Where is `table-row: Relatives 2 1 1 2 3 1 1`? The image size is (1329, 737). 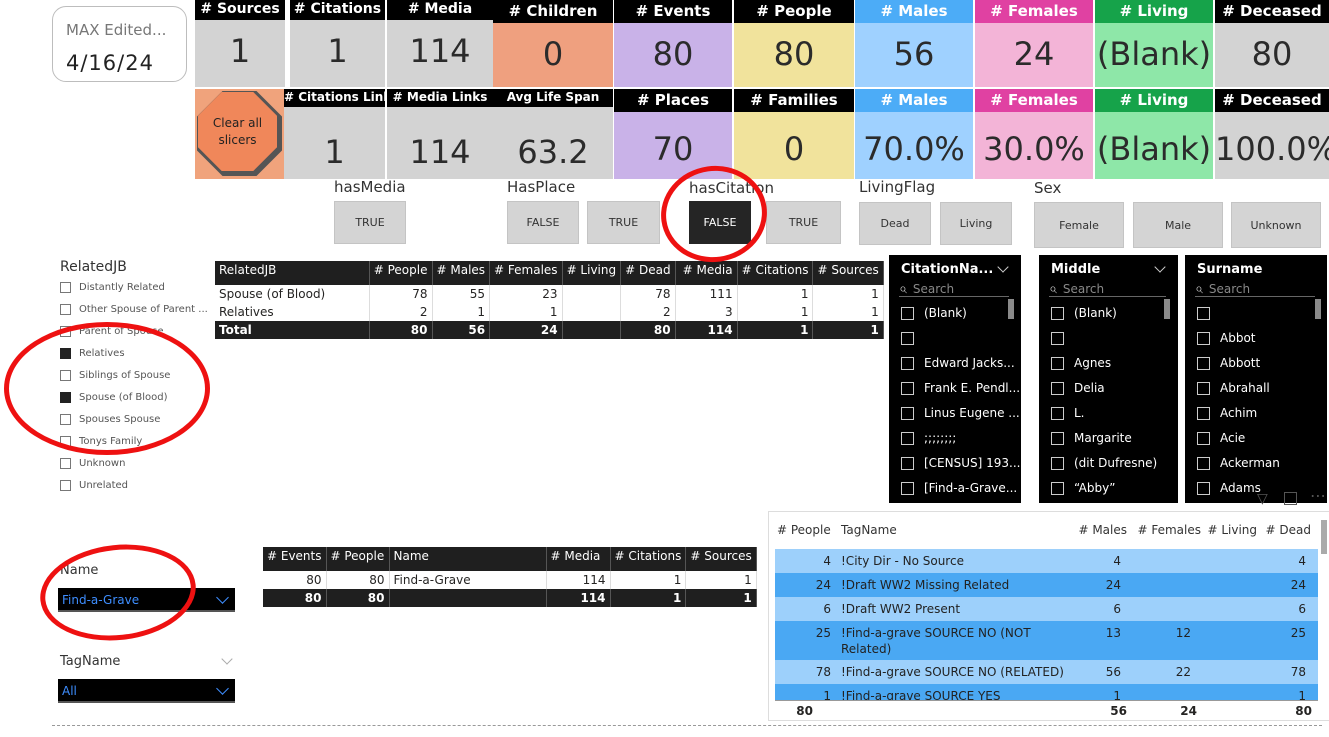
table-row: Relatives 2 1 1 2 3 1 1 is located at coordinates (549, 312).